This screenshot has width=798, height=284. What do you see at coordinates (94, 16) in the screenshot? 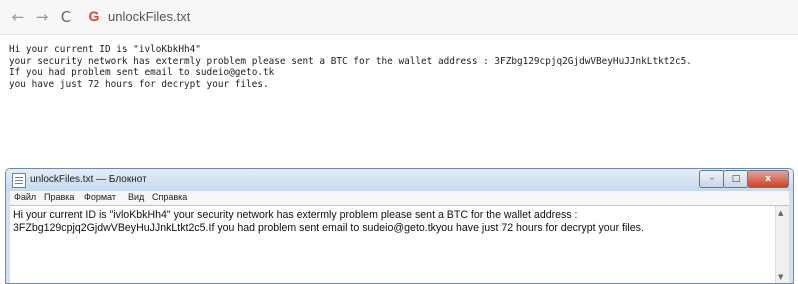
I see `google-logo-icon: G` at bounding box center [94, 16].